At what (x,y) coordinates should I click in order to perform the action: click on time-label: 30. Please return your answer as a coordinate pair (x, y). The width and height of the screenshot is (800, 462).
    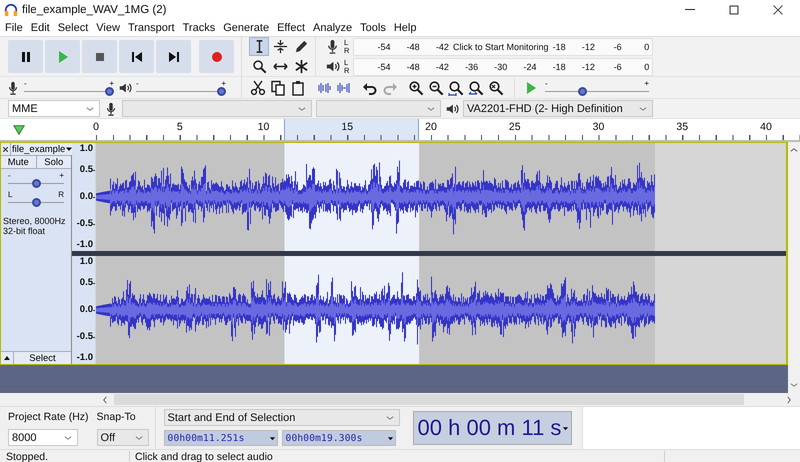
    Looking at the image, I should click on (598, 127).